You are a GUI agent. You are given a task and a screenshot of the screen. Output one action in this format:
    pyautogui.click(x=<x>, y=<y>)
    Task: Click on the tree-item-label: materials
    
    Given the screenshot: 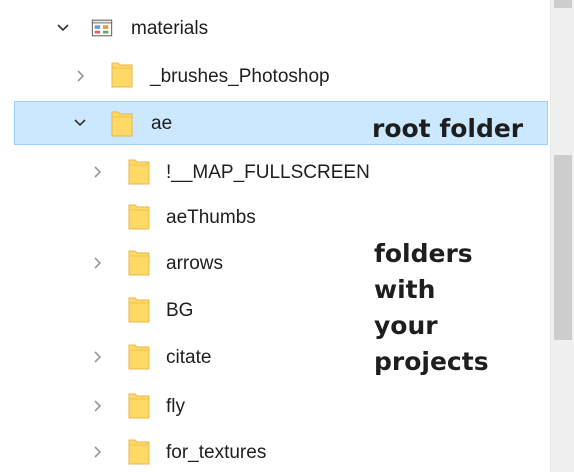 What is the action you would take?
    pyautogui.click(x=170, y=28)
    